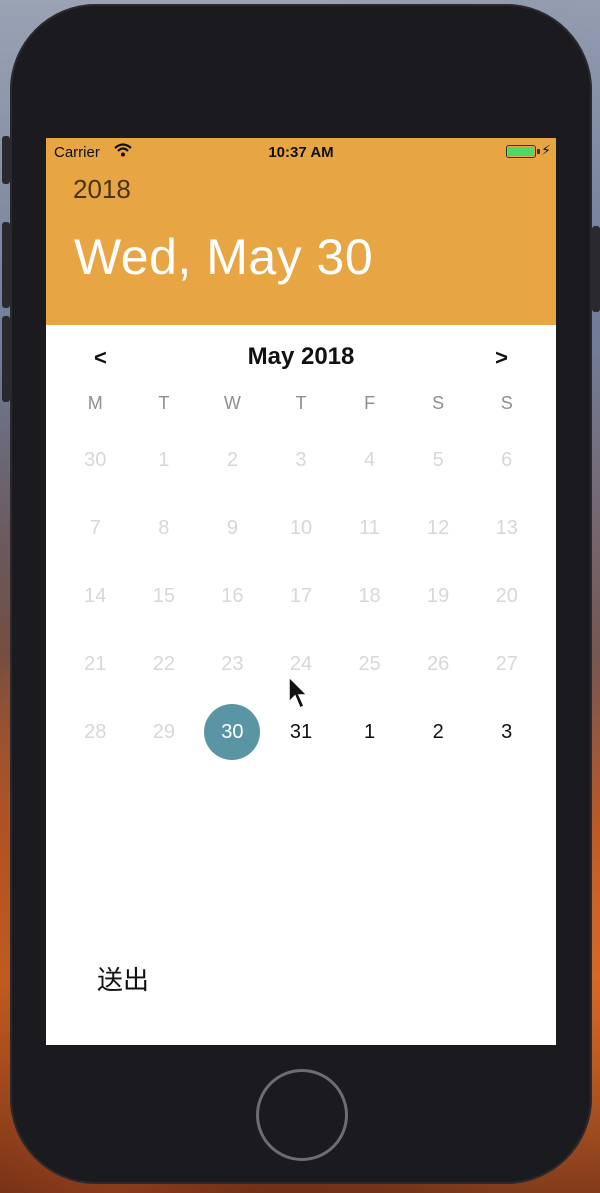 This screenshot has width=600, height=1193. What do you see at coordinates (95, 595) in the screenshot?
I see `day-cell-disabled: 14` at bounding box center [95, 595].